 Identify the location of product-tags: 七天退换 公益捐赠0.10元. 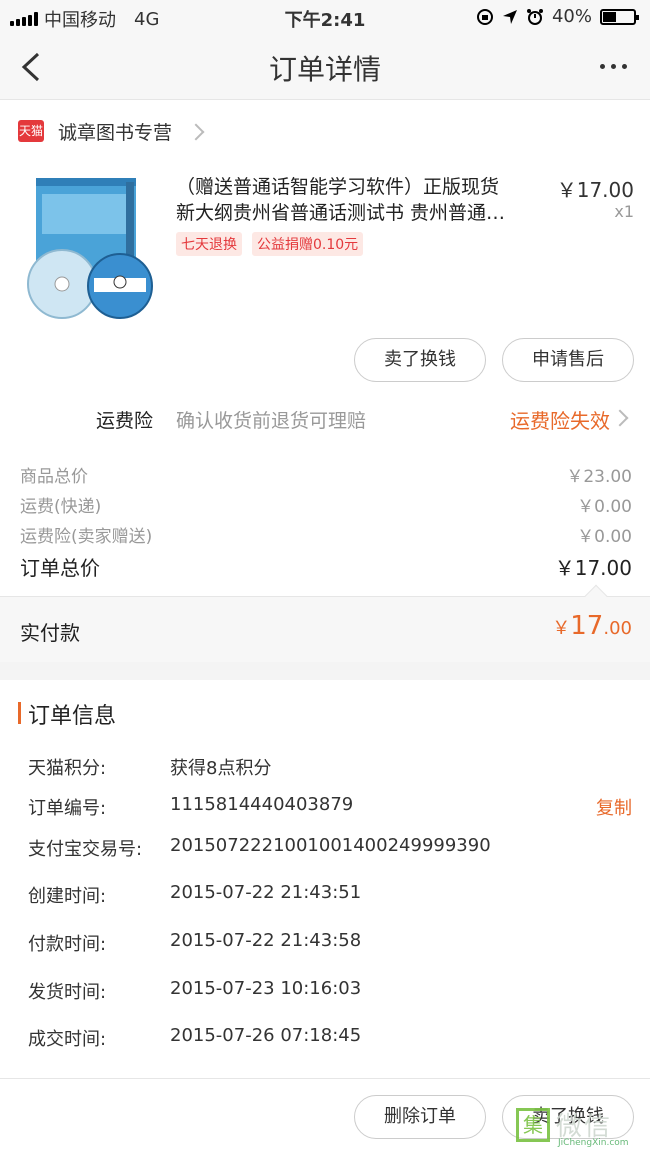
(270, 244).